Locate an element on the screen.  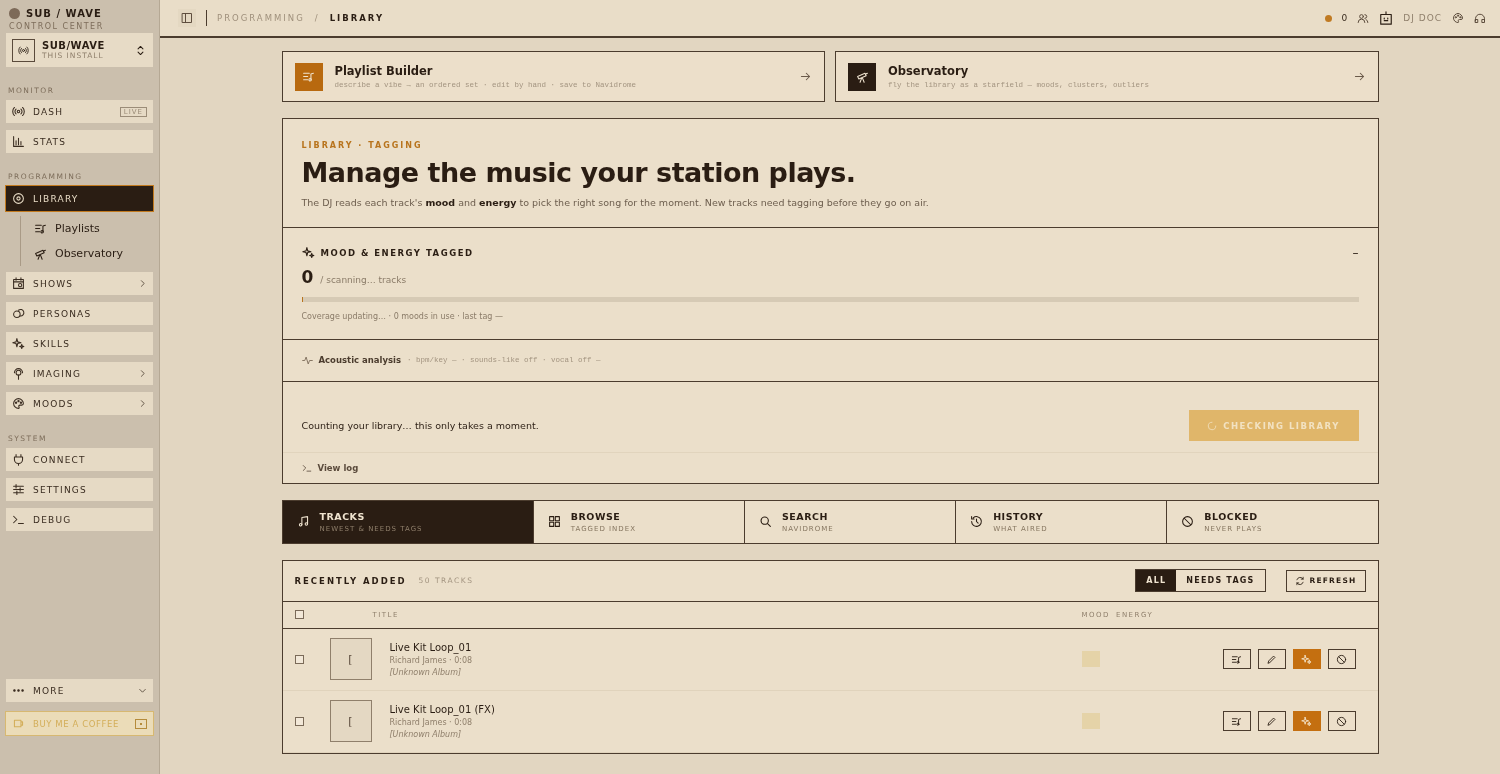
card-title: Observatory is located at coordinates (929, 71).